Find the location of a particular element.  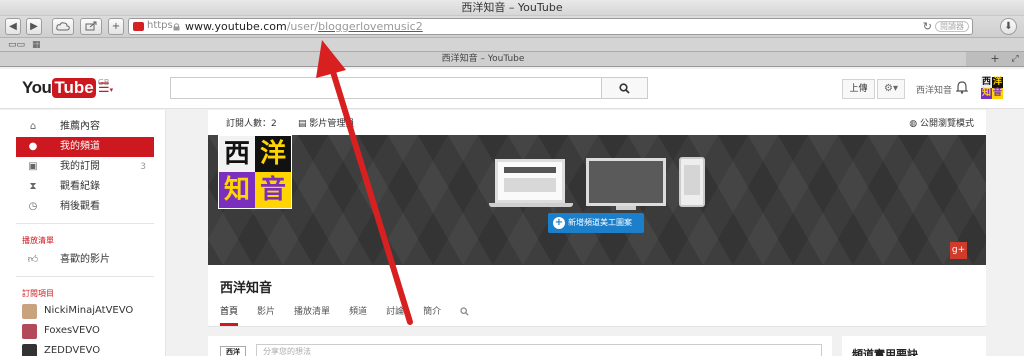

tab-home: 首頁 is located at coordinates (229, 316).